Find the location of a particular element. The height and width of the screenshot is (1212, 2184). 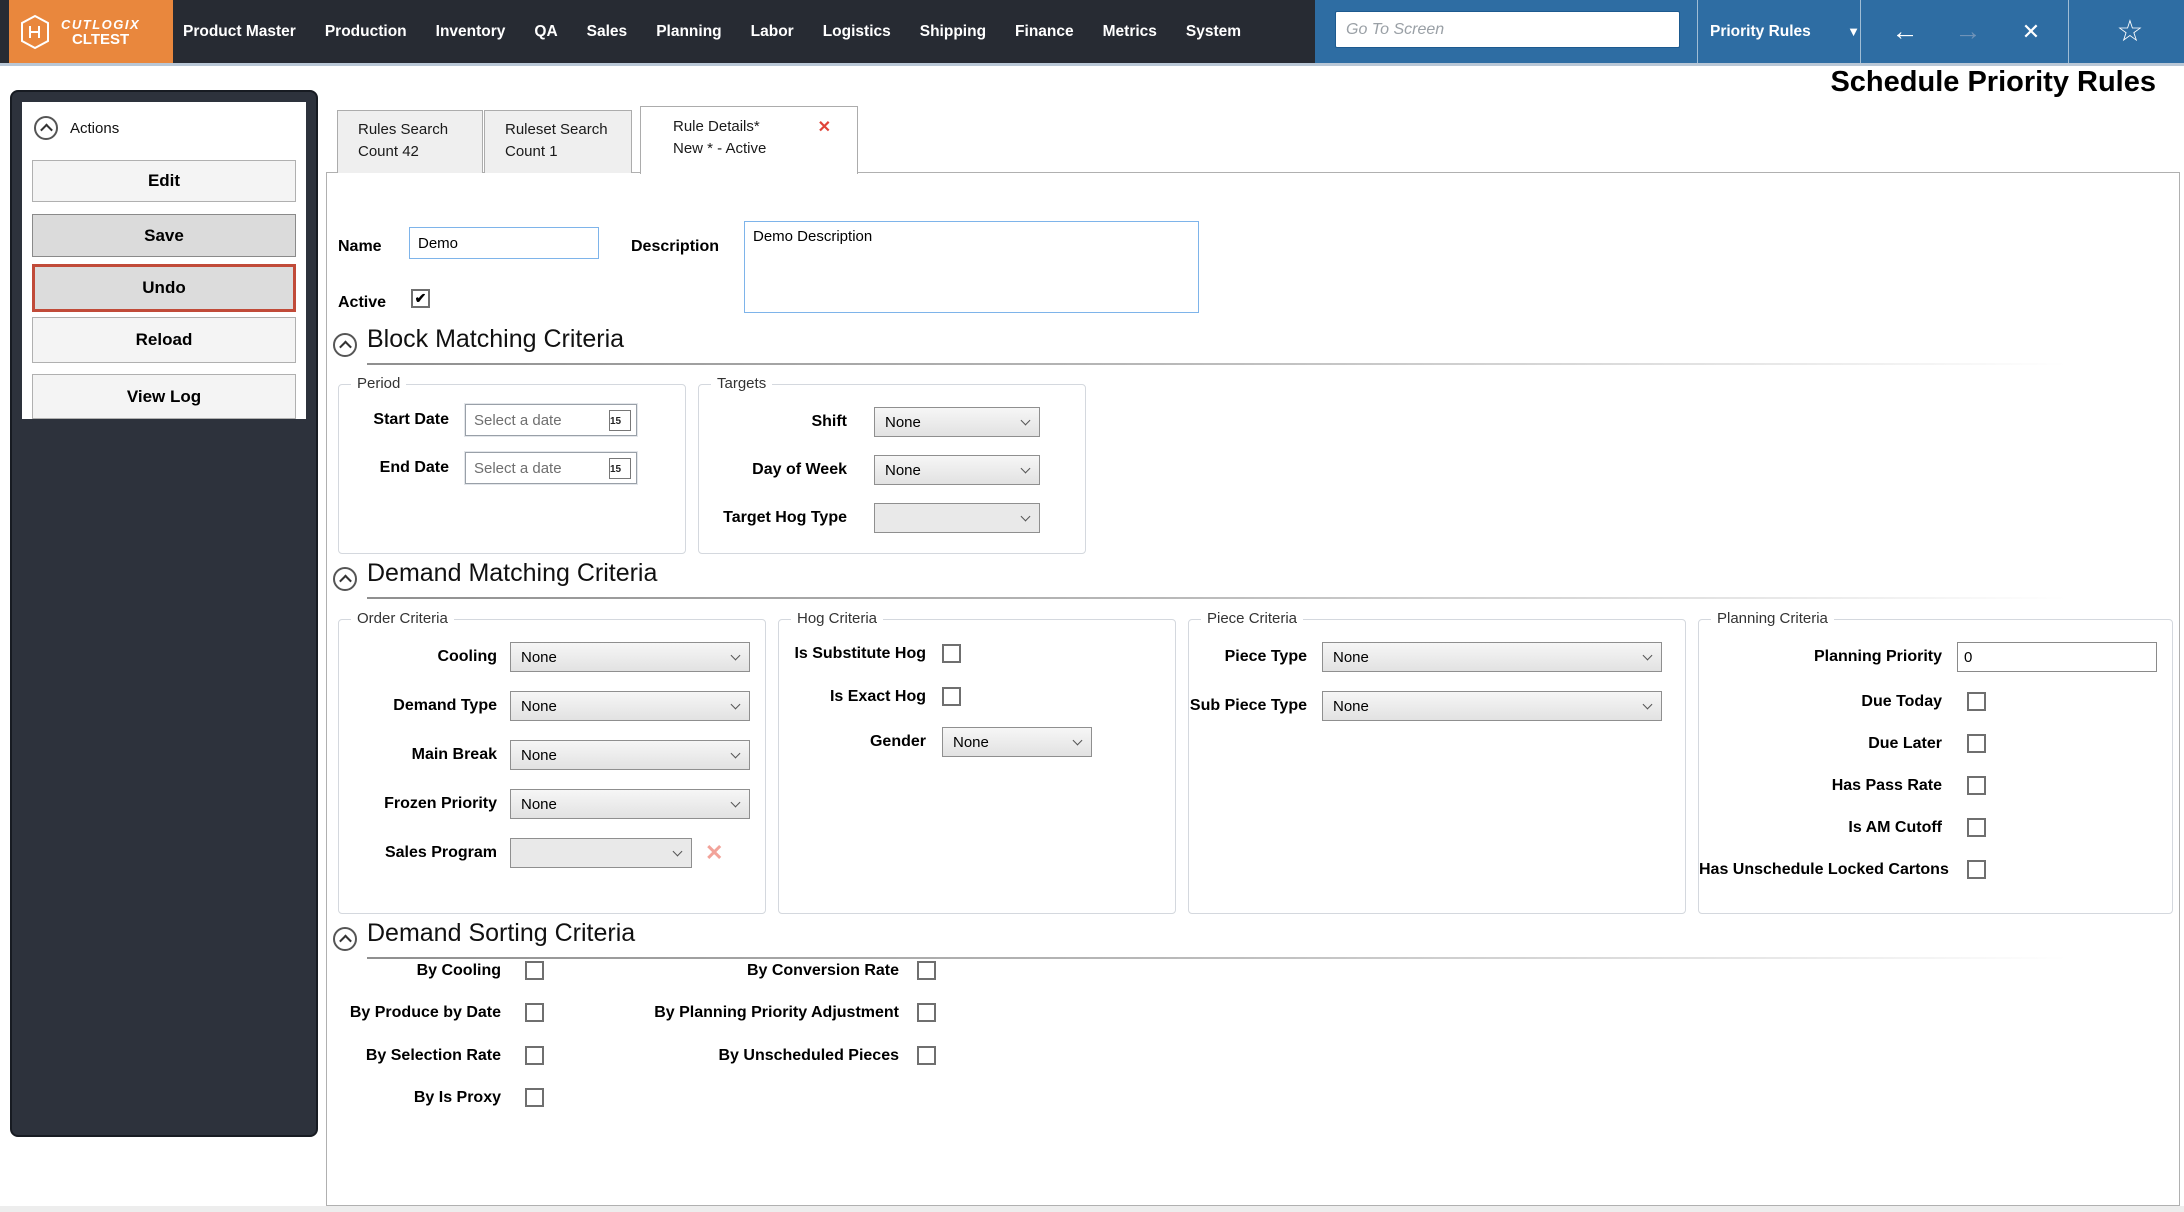

tab-rule-details: Rule Details* New * - Active ✕ is located at coordinates (749, 140).